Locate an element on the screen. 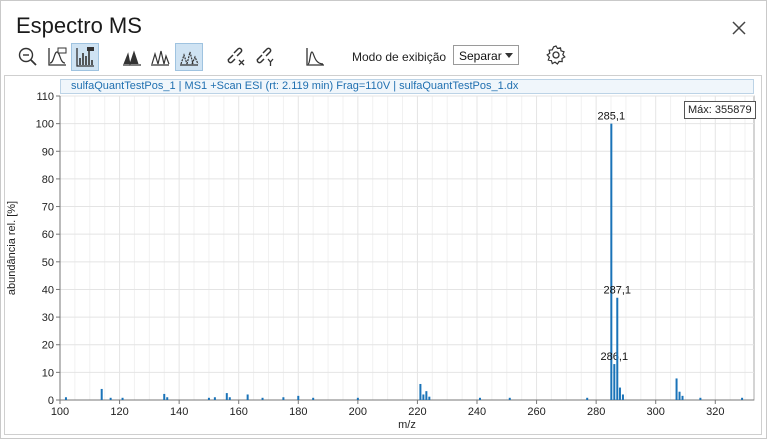  y-tick-label: 20 is located at coordinates (48, 346).